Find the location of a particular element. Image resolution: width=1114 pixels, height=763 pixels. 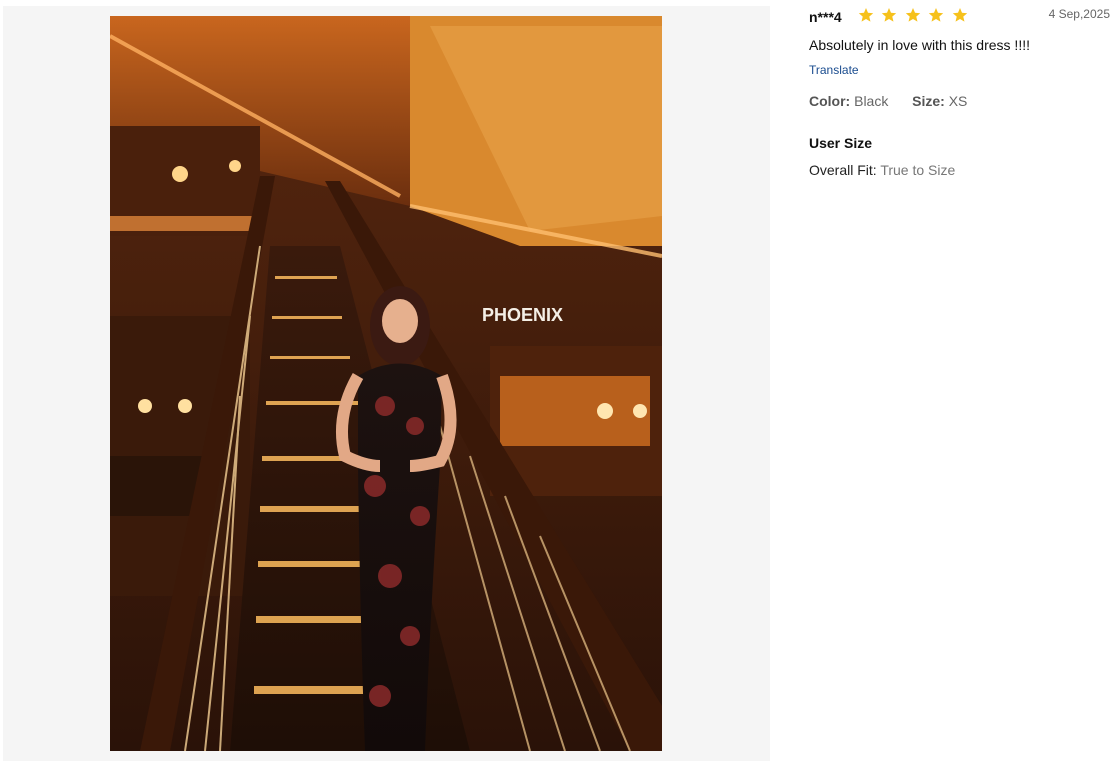

overall-fit-row: Overall Fit: True to Size is located at coordinates (882, 170).